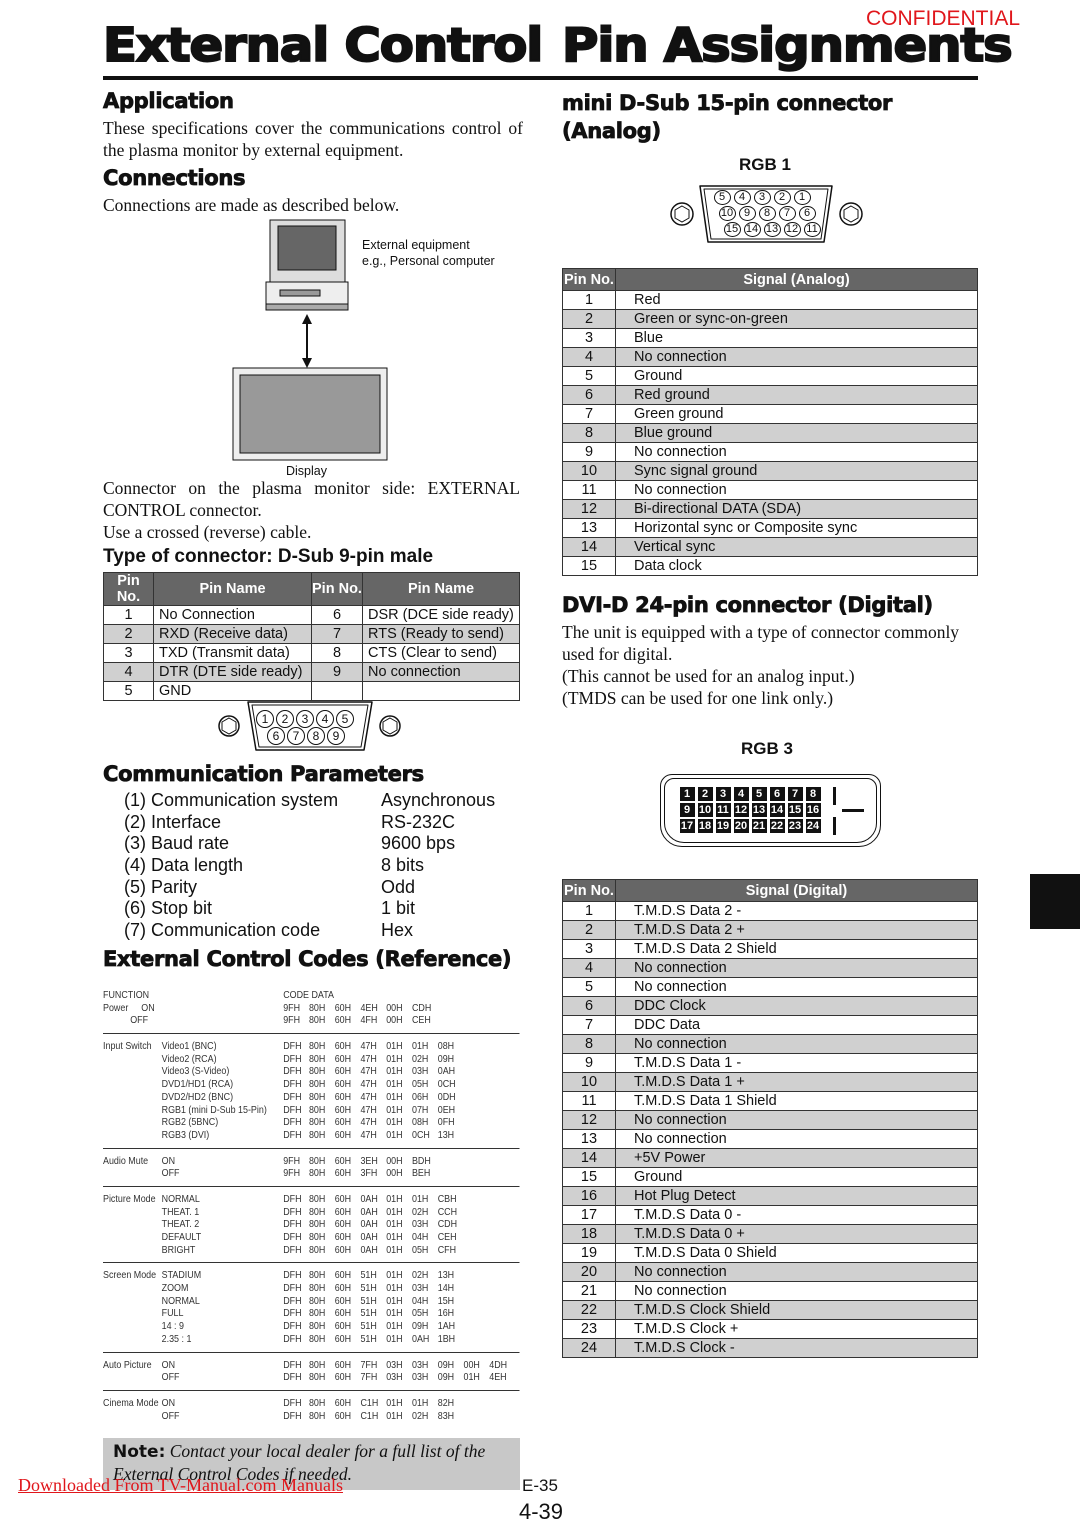 The width and height of the screenshot is (1080, 1528). What do you see at coordinates (369, 1160) in the screenshot?
I see `code-byte: 3EH` at bounding box center [369, 1160].